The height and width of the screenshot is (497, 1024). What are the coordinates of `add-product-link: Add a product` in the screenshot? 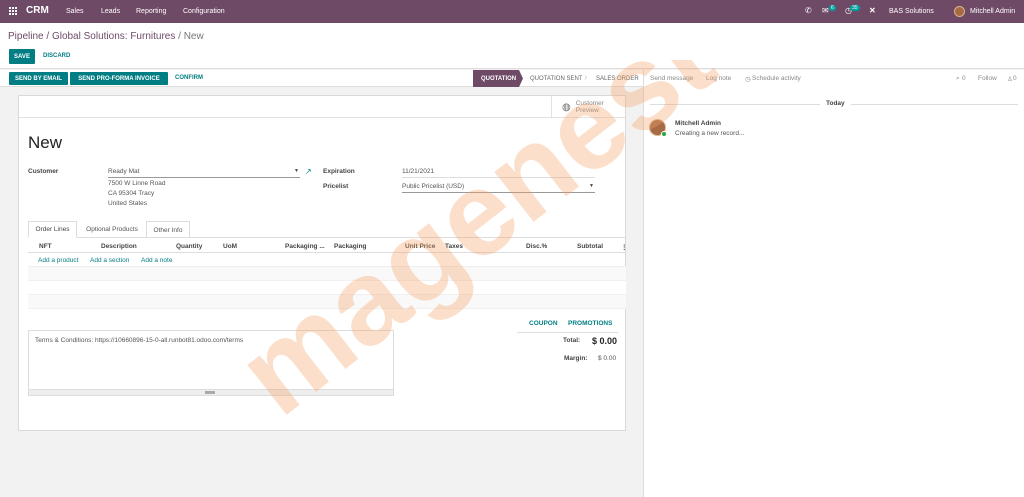 It's located at (58, 260).